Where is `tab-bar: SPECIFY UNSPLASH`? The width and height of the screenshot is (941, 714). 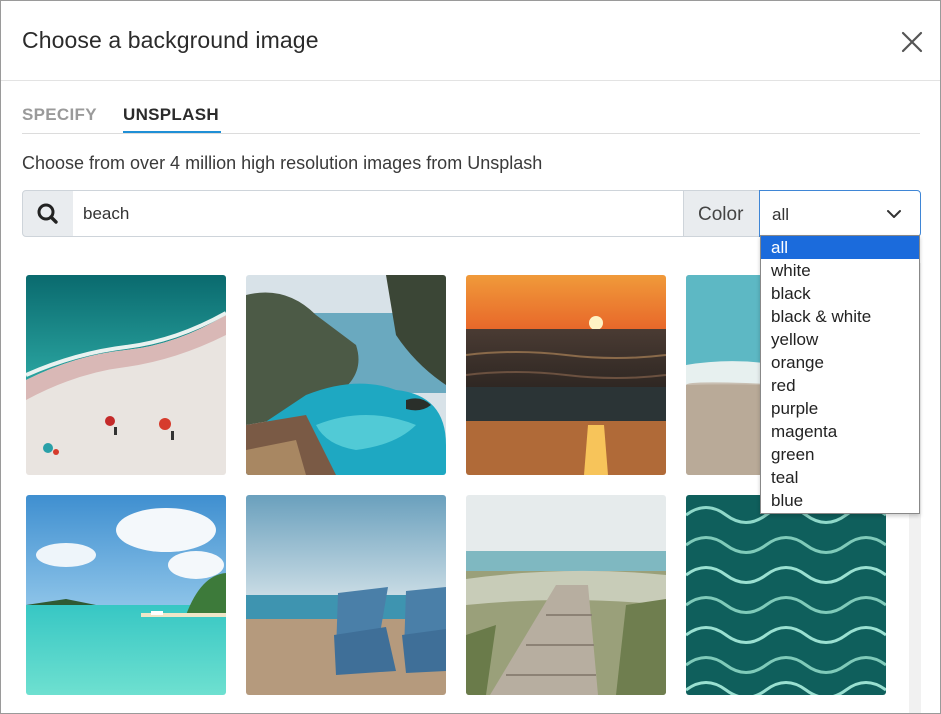
tab-bar: SPECIFY UNSPLASH is located at coordinates (471, 117).